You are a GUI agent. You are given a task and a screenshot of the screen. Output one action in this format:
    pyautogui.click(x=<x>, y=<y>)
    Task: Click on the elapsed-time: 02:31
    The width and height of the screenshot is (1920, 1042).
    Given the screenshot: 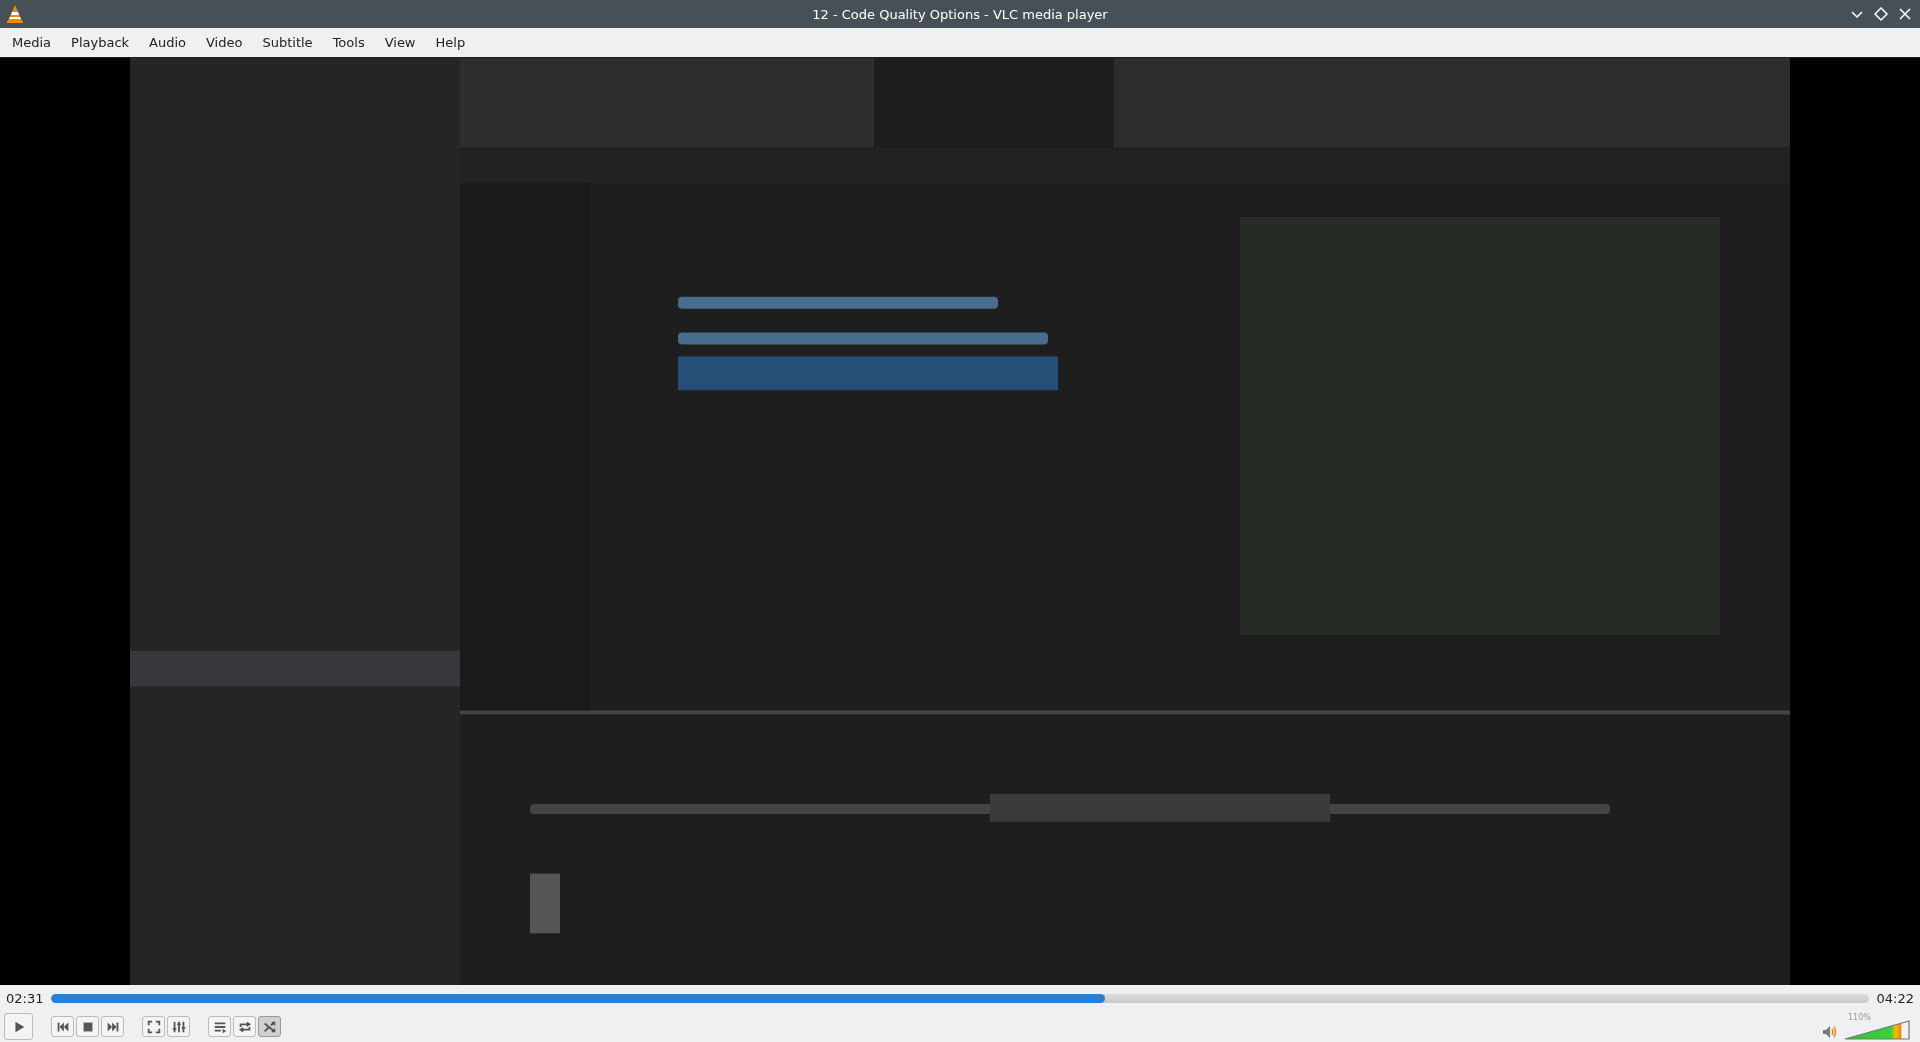 What is the action you would take?
    pyautogui.click(x=25, y=998)
    